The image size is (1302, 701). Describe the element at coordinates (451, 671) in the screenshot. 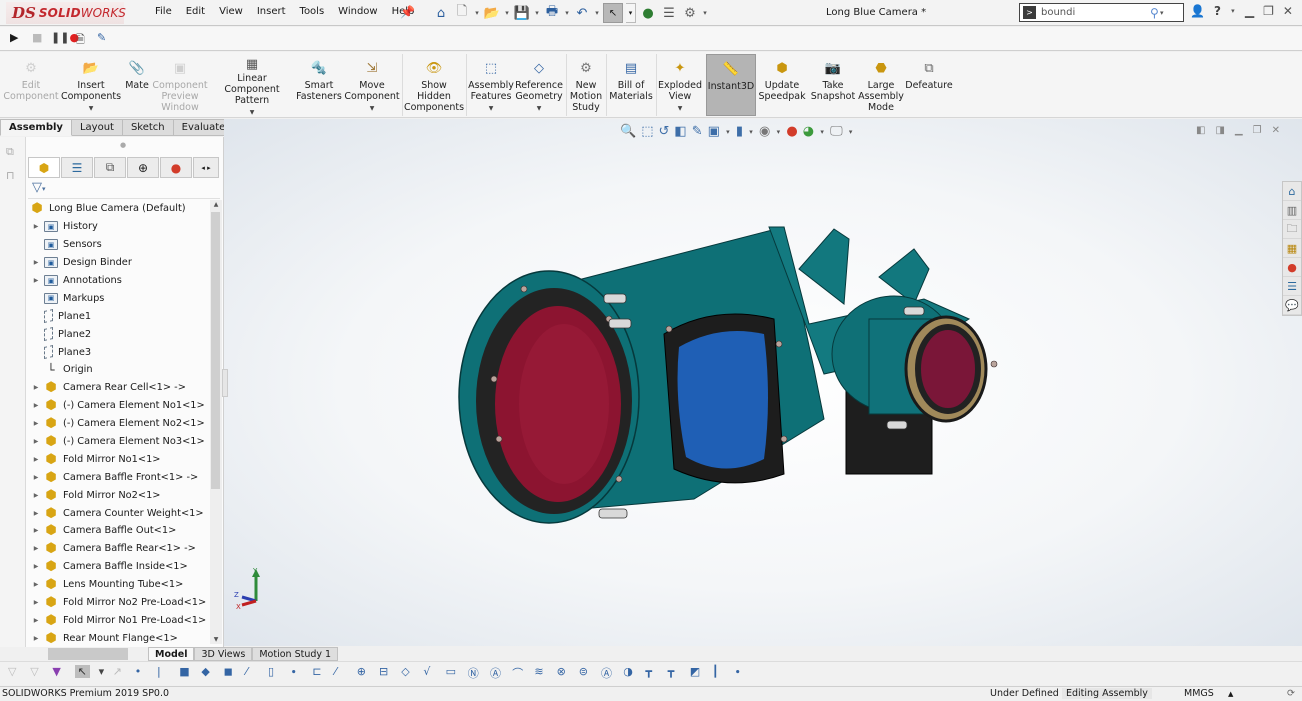

I see `filter-geometric-tolerance-icon: ▭` at that location.